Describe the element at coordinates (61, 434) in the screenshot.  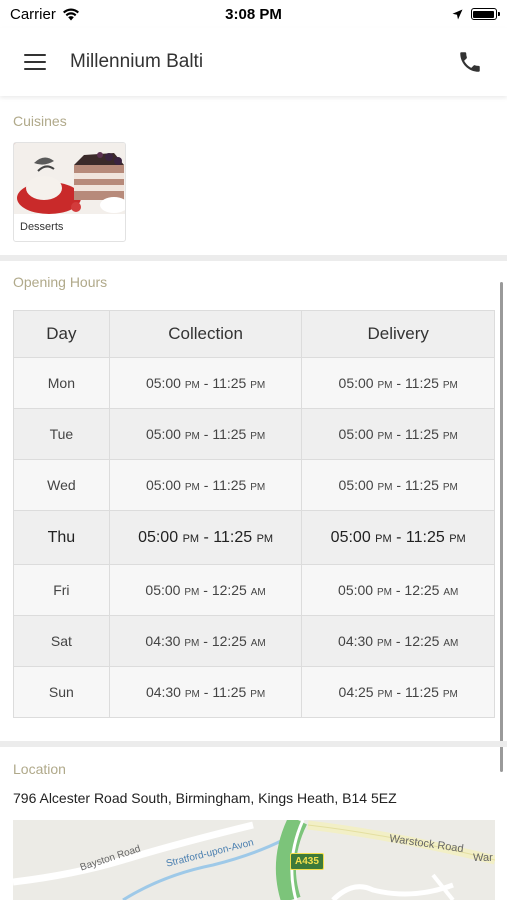
I see `day-cell: Tue` at that location.